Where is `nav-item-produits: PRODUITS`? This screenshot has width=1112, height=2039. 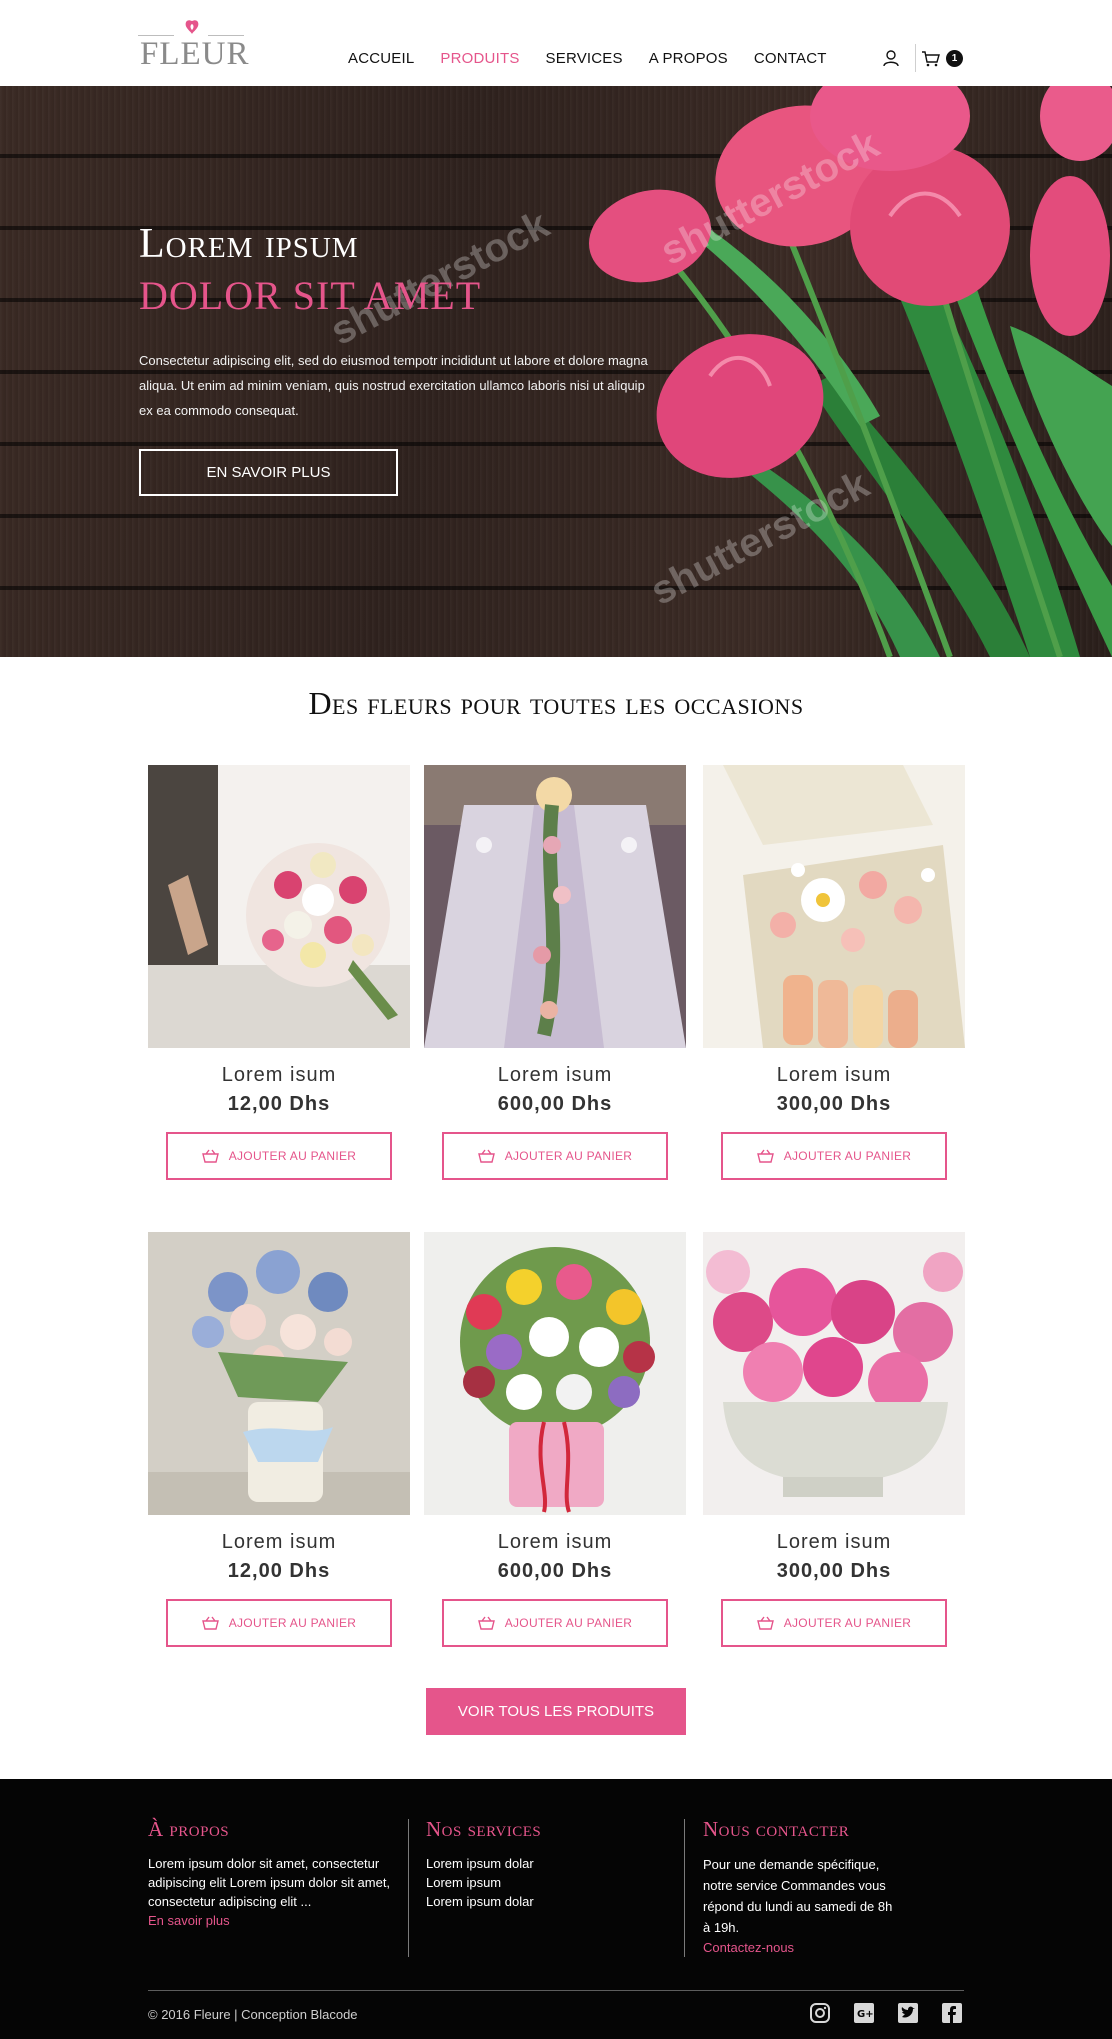
nav-item-produits: PRODUITS is located at coordinates (479, 58).